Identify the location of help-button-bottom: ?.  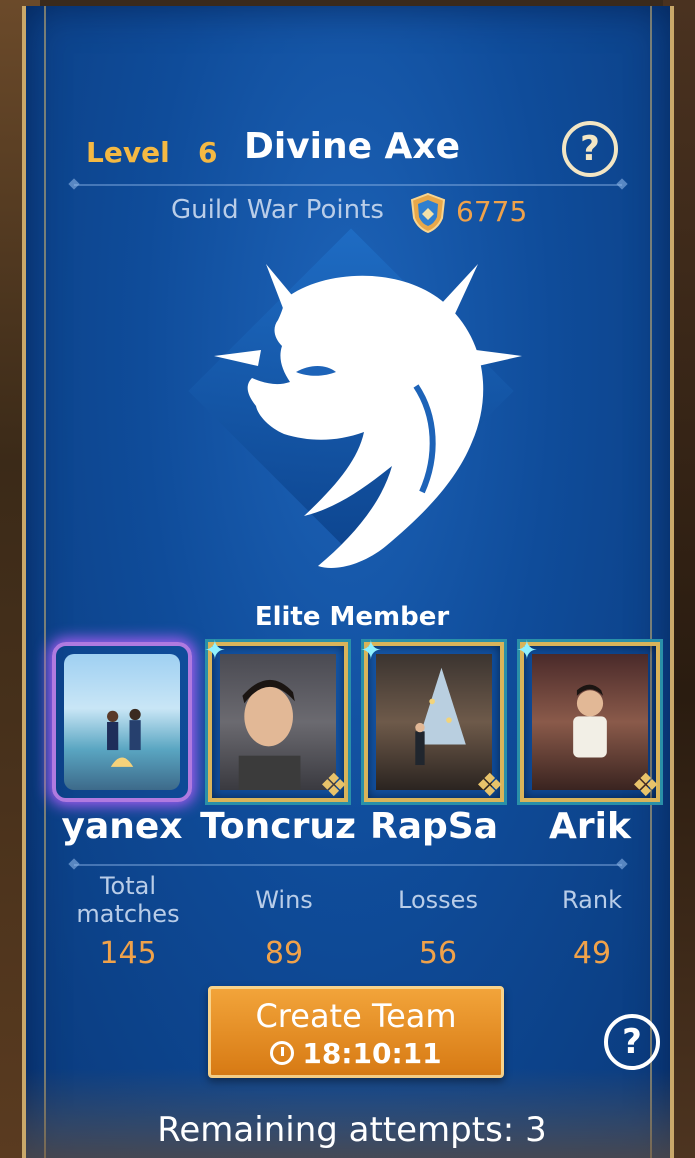
(632, 1042).